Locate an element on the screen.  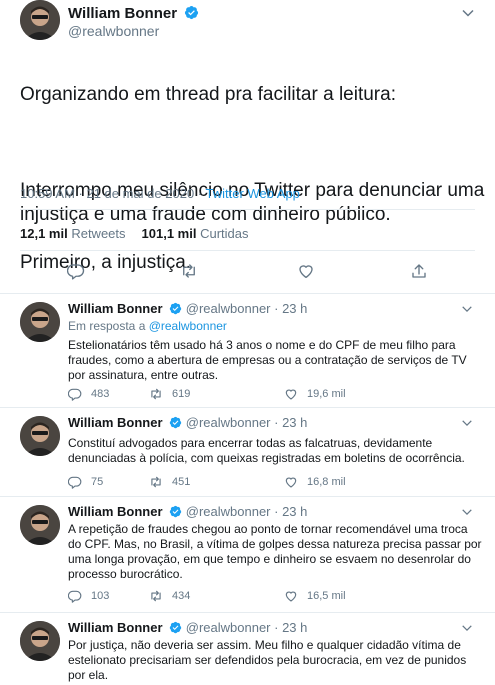
likes-label: Curtidas is located at coordinates (224, 233).